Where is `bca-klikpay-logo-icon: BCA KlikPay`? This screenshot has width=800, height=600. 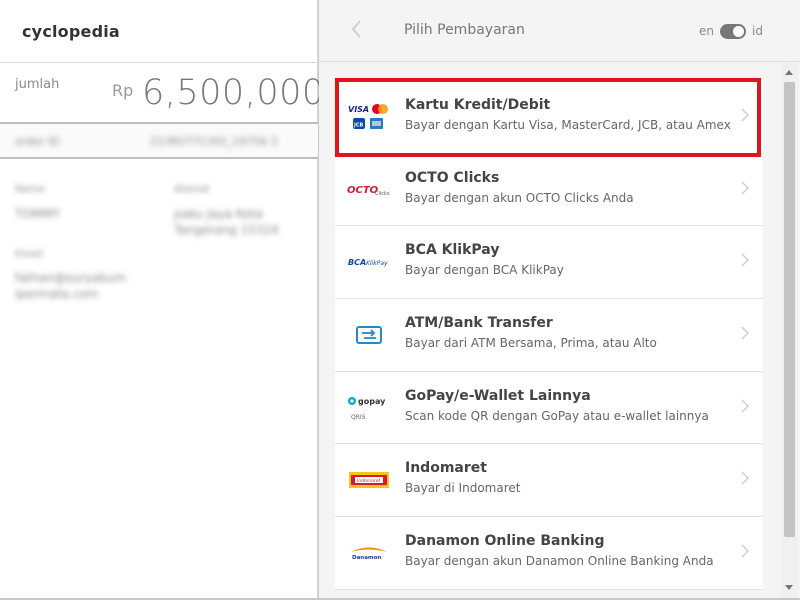
bca-klikpay-logo-icon: BCA KlikPay is located at coordinates (369, 262).